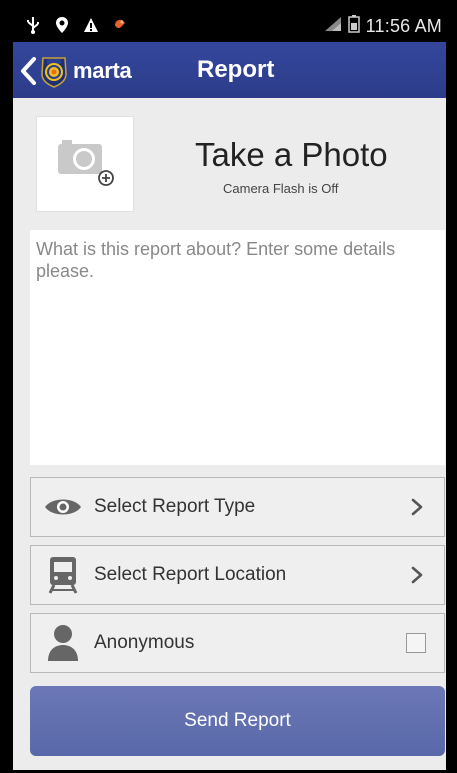 This screenshot has width=457, height=773. What do you see at coordinates (102, 70) in the screenshot?
I see `app-logo-text: marta` at bounding box center [102, 70].